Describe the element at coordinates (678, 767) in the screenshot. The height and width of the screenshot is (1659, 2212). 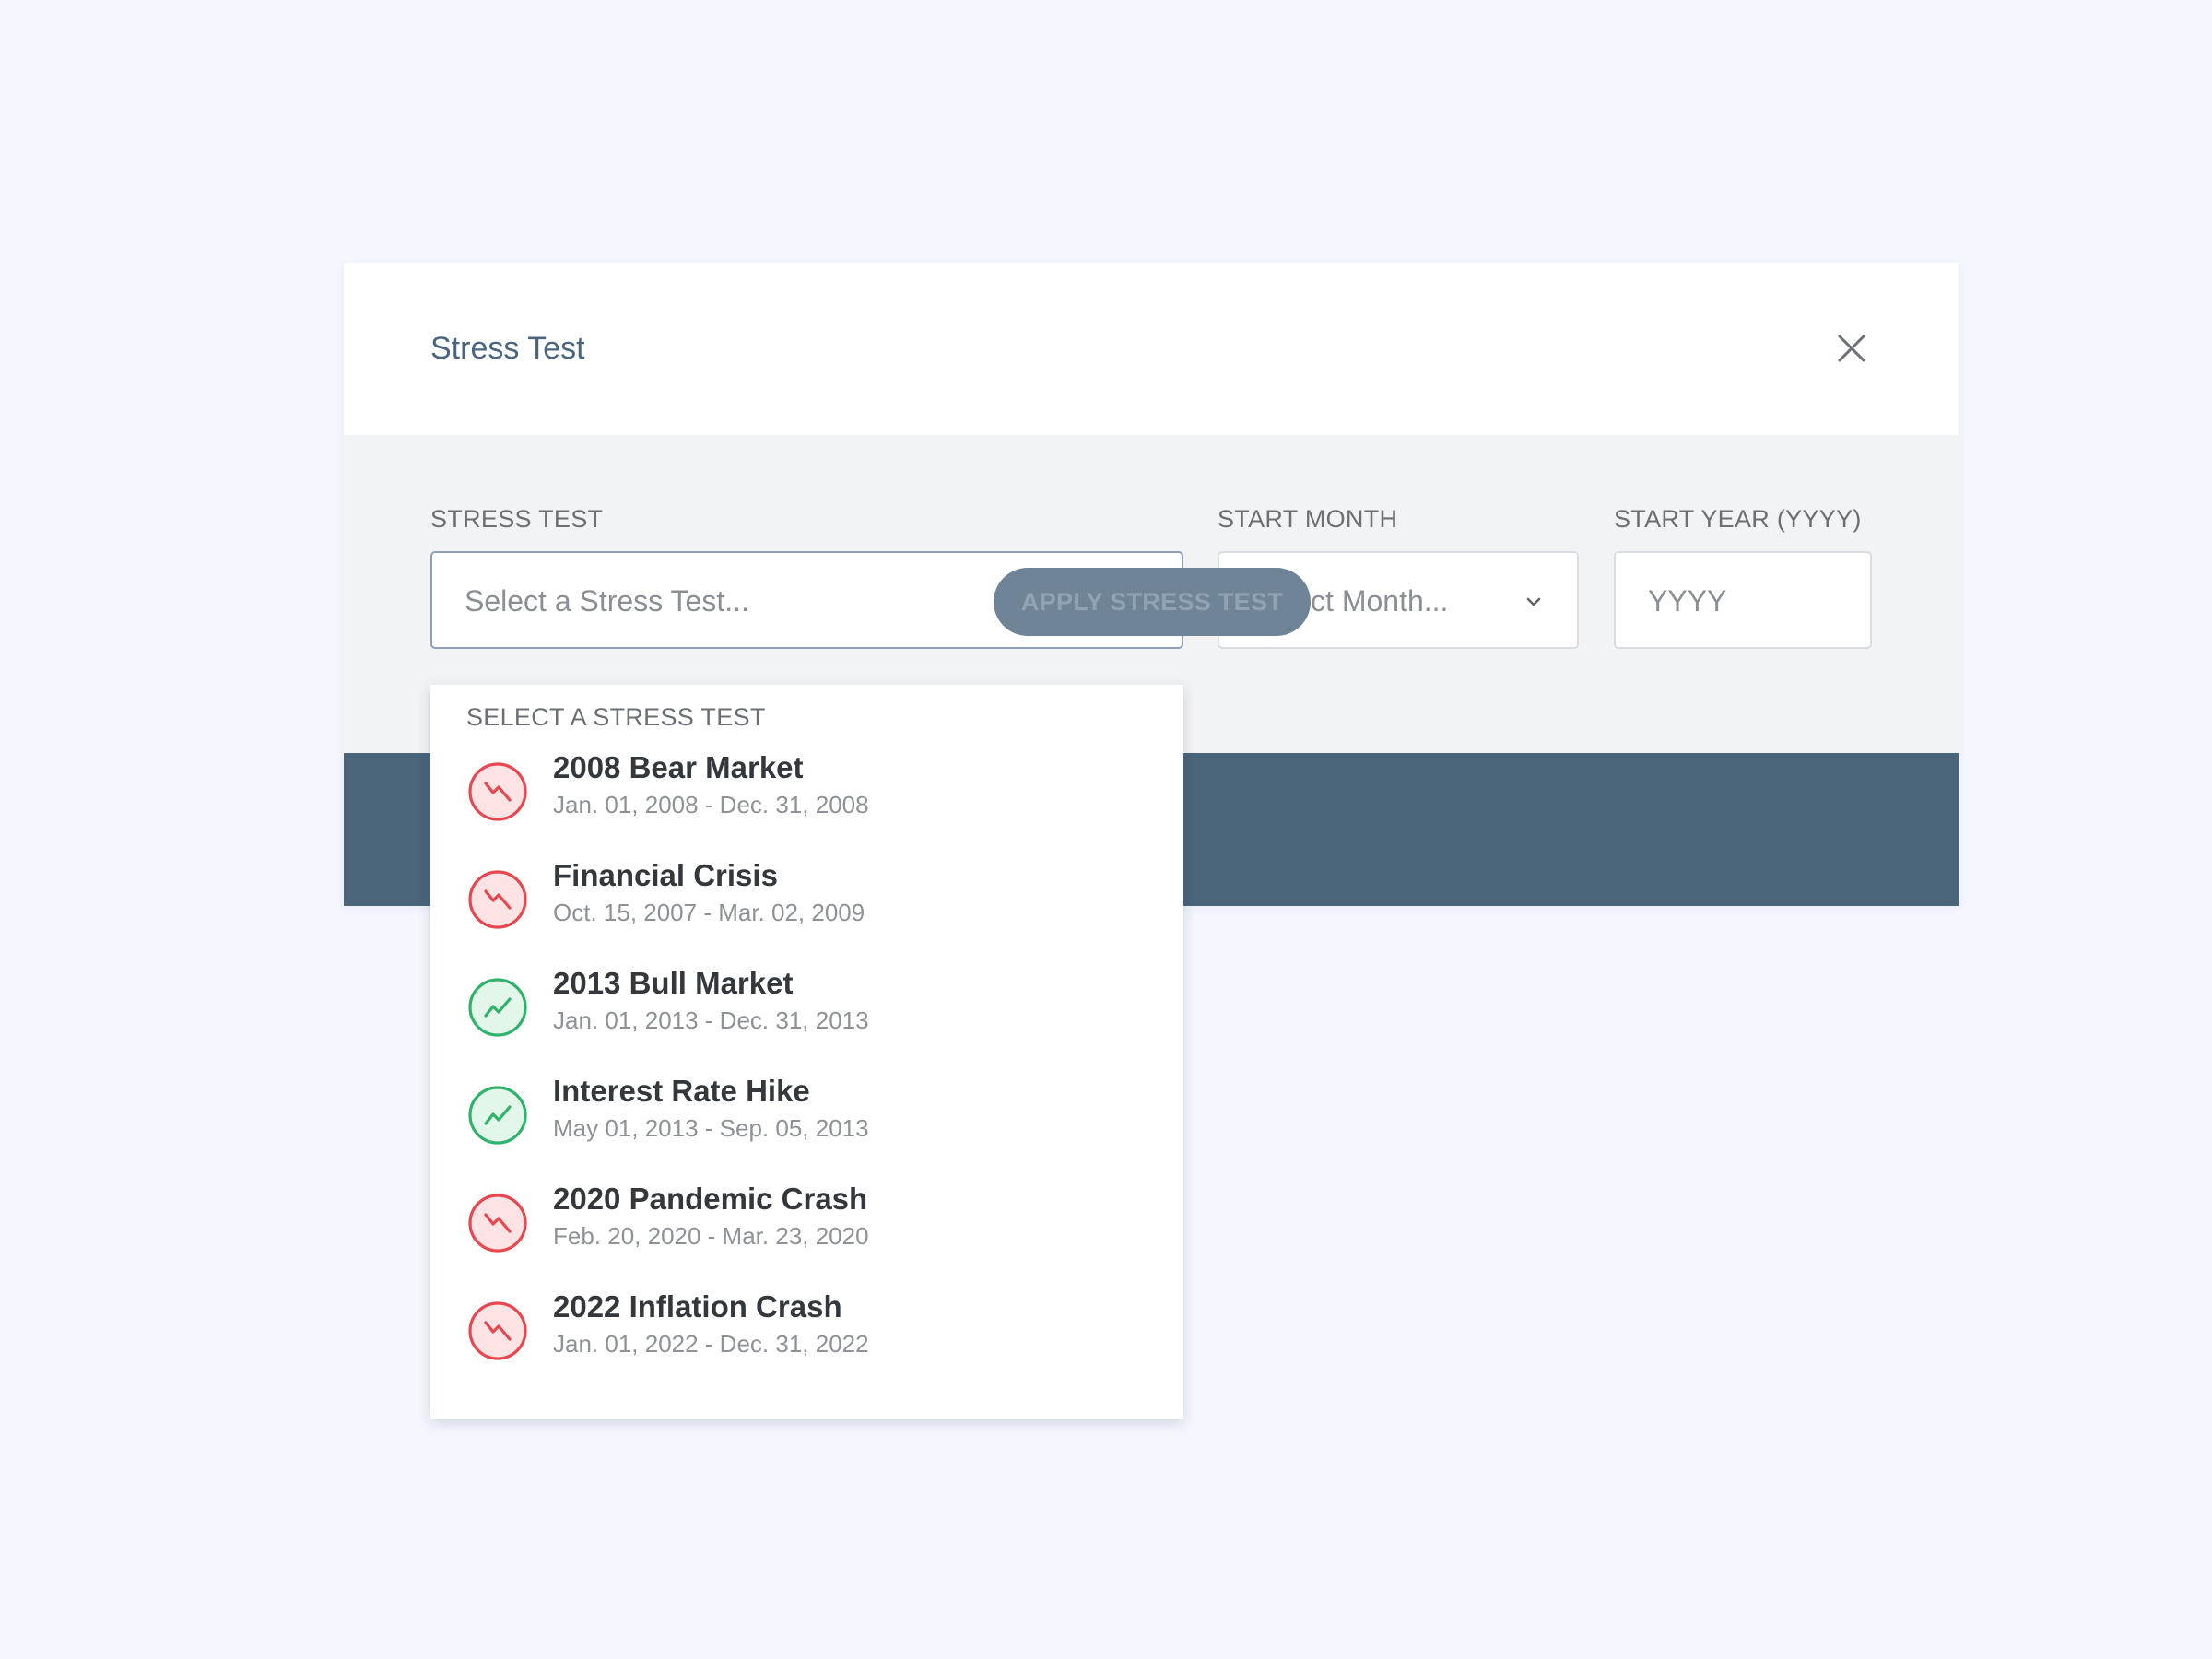
I see `option-title: 2008 Bear Market` at that location.